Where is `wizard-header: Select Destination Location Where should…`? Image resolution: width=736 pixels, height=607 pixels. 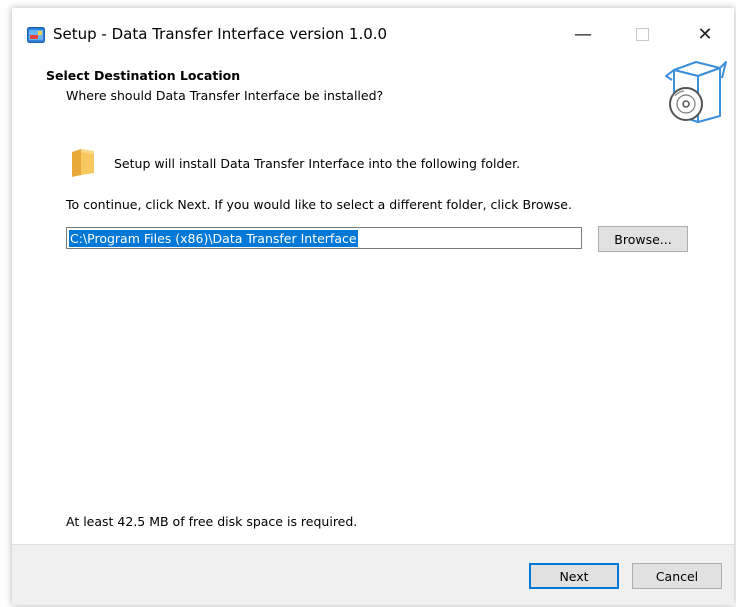 wizard-header: Select Destination Location Where should… is located at coordinates (373, 95).